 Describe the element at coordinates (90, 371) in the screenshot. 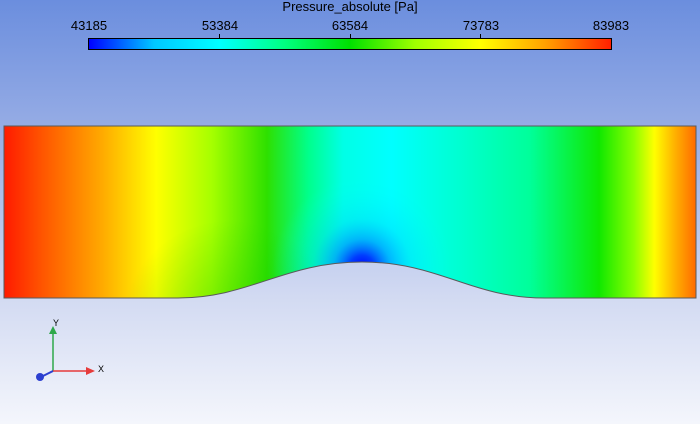

I see `x-axis-arrow-icon` at that location.